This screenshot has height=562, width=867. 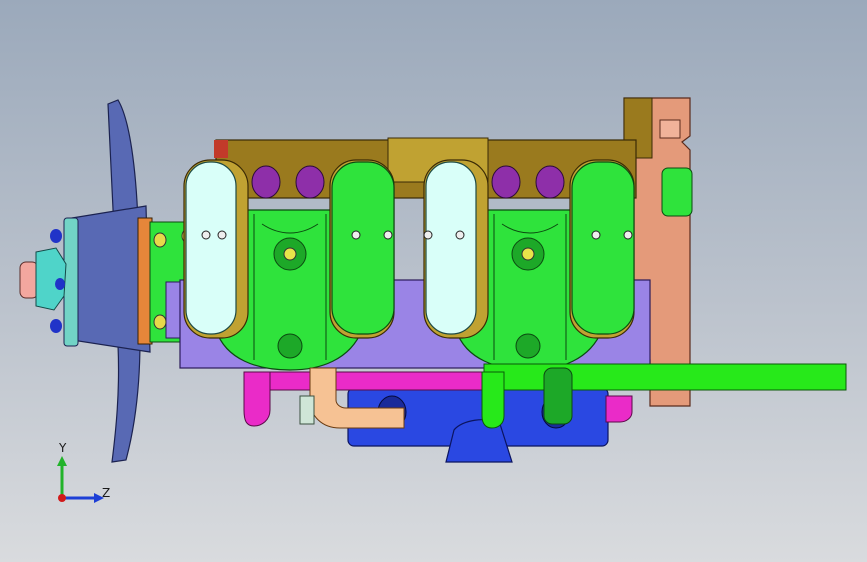 I want to click on front-lower-boss, so click(x=290, y=346).